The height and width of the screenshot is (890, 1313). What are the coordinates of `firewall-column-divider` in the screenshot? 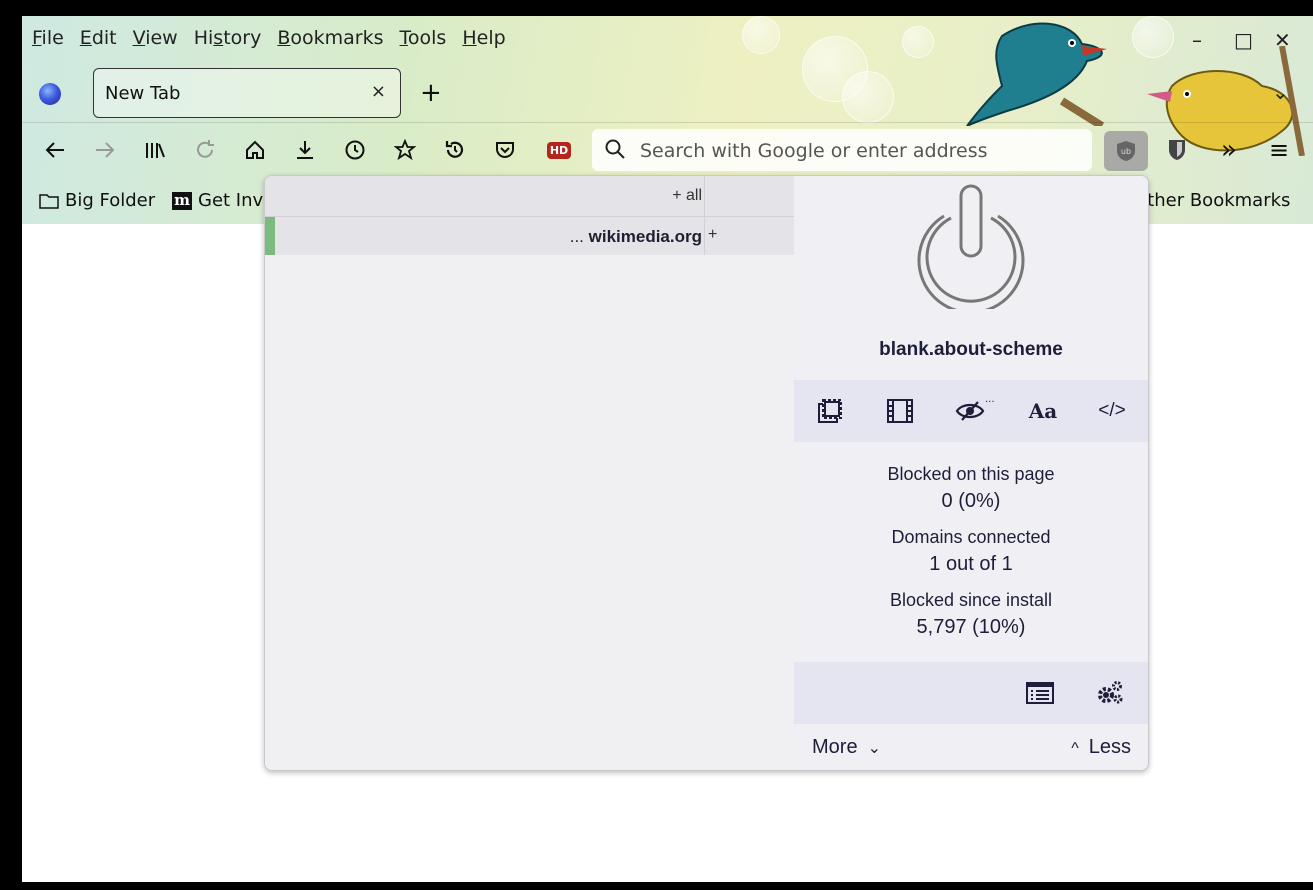 It's located at (704, 215).